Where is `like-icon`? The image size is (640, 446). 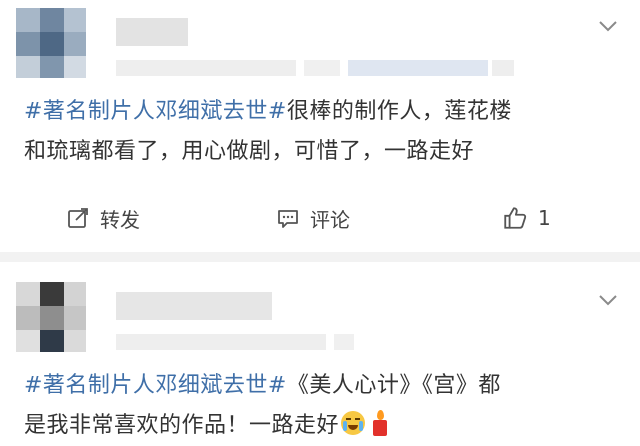 like-icon is located at coordinates (515, 218).